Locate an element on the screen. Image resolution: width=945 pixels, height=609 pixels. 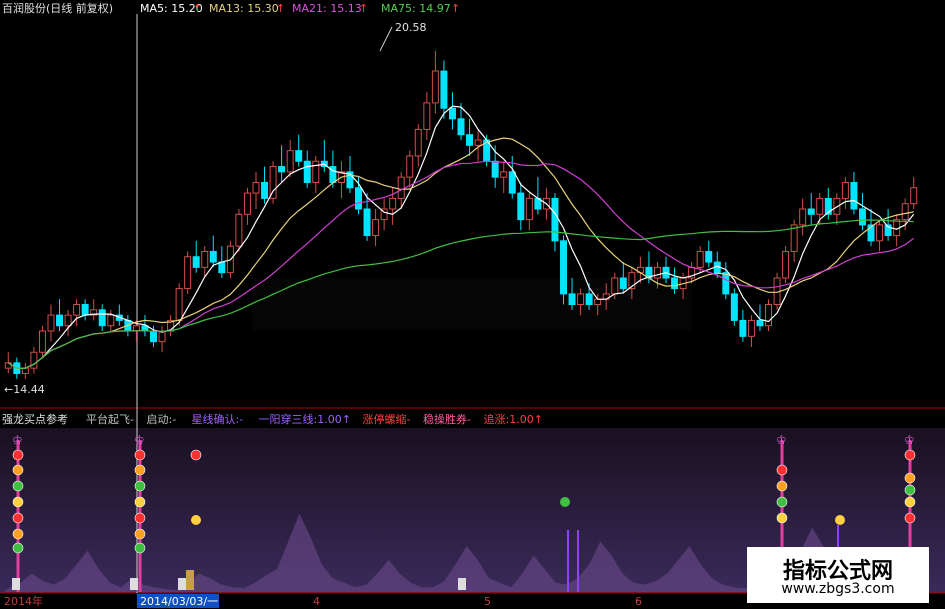
indicator-item: 追涨:1.00↑ is located at coordinates (513, 419).